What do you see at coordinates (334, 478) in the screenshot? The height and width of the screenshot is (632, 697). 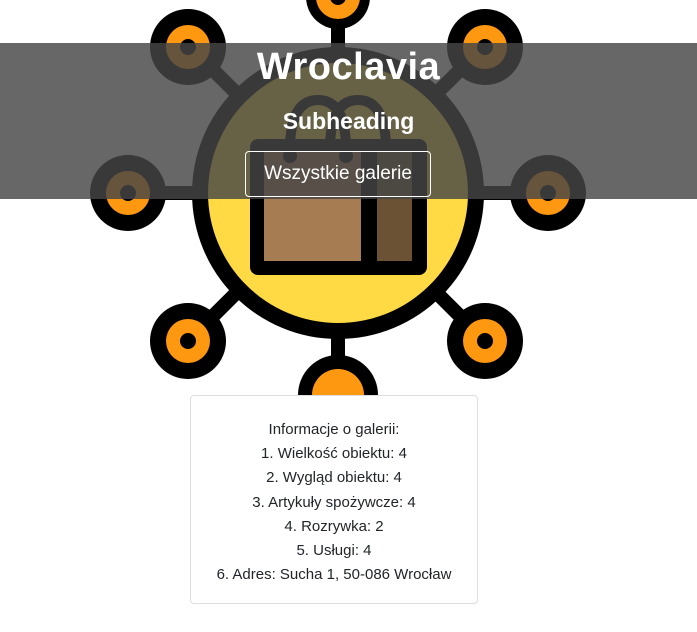 I see `info-item-appearance: 2. Wygląd obiektu: 4` at bounding box center [334, 478].